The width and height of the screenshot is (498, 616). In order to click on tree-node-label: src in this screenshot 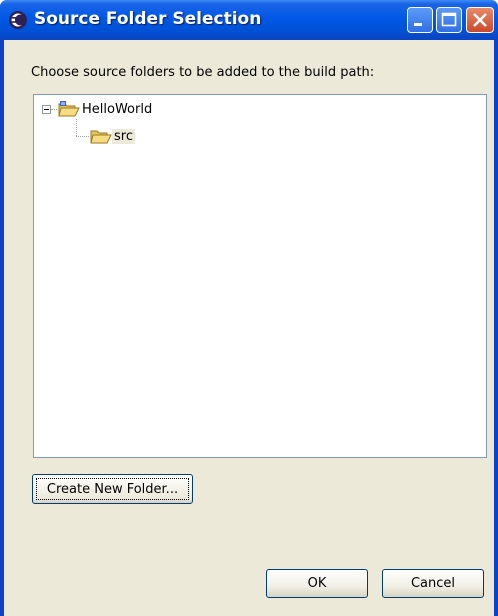, I will do `click(123, 136)`.